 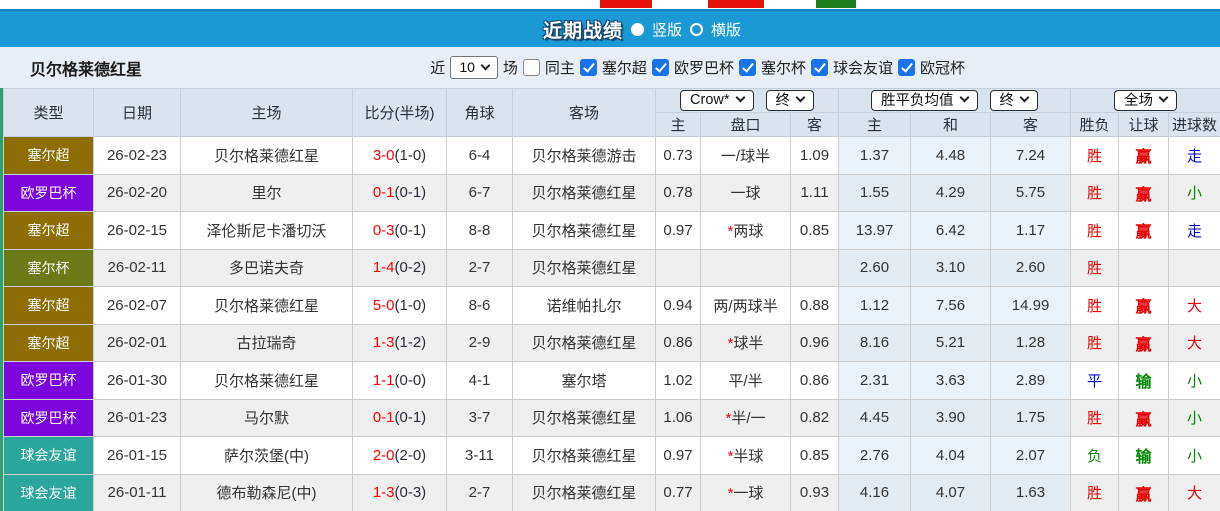 What do you see at coordinates (266, 192) in the screenshot?
I see `home-team-link: 里尔` at bounding box center [266, 192].